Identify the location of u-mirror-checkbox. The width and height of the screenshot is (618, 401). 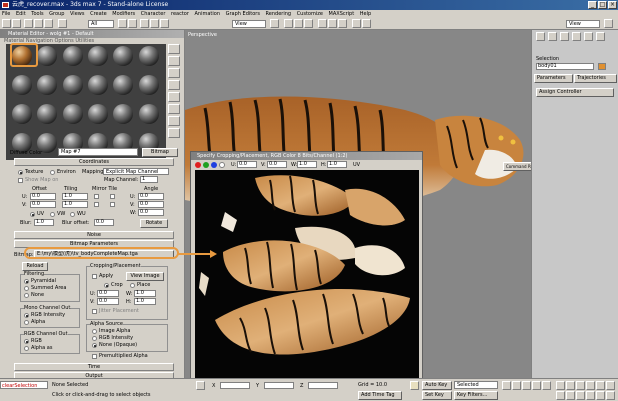
(96, 196).